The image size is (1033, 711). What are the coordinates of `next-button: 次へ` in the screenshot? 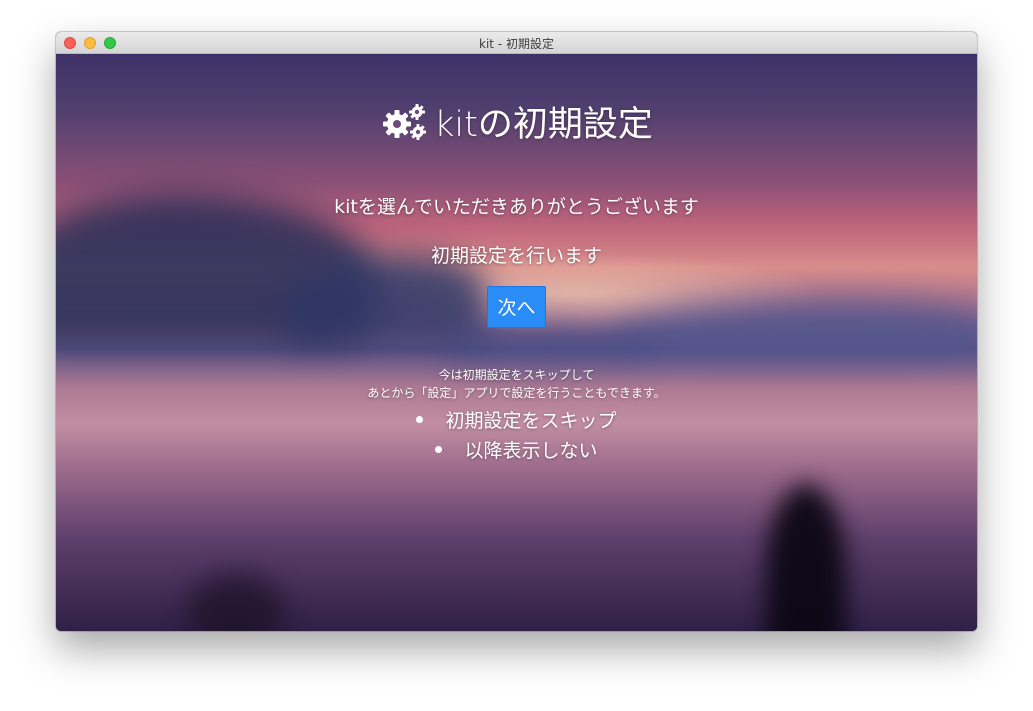 It's located at (516, 307).